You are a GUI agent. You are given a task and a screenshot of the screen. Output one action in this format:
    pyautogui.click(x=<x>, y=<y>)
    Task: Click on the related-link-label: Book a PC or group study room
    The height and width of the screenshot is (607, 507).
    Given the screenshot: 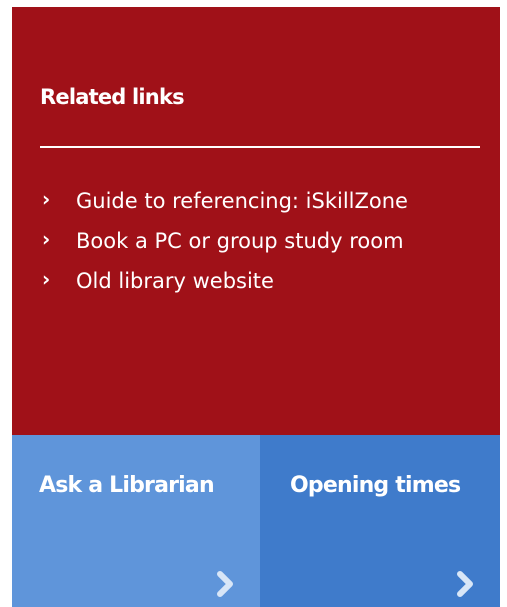 What is the action you would take?
    pyautogui.click(x=240, y=241)
    